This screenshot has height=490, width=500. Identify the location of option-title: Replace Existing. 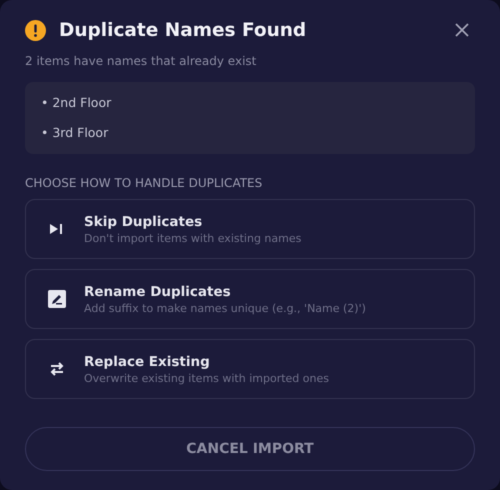
(147, 362).